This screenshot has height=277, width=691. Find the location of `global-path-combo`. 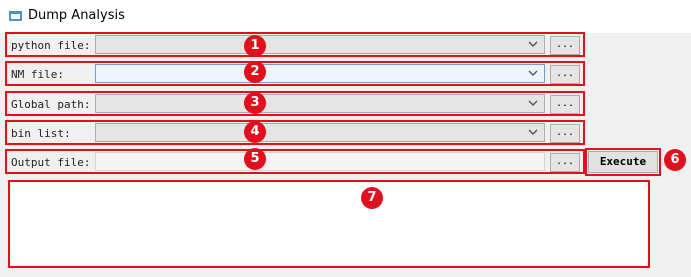

global-path-combo is located at coordinates (320, 103).